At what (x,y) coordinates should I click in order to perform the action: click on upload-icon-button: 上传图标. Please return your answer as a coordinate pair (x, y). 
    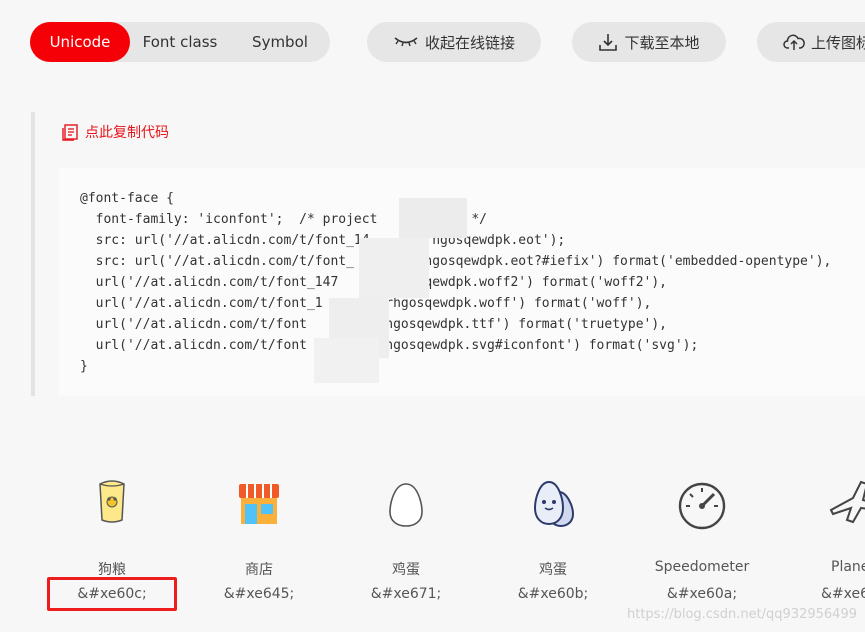
    Looking at the image, I should click on (811, 42).